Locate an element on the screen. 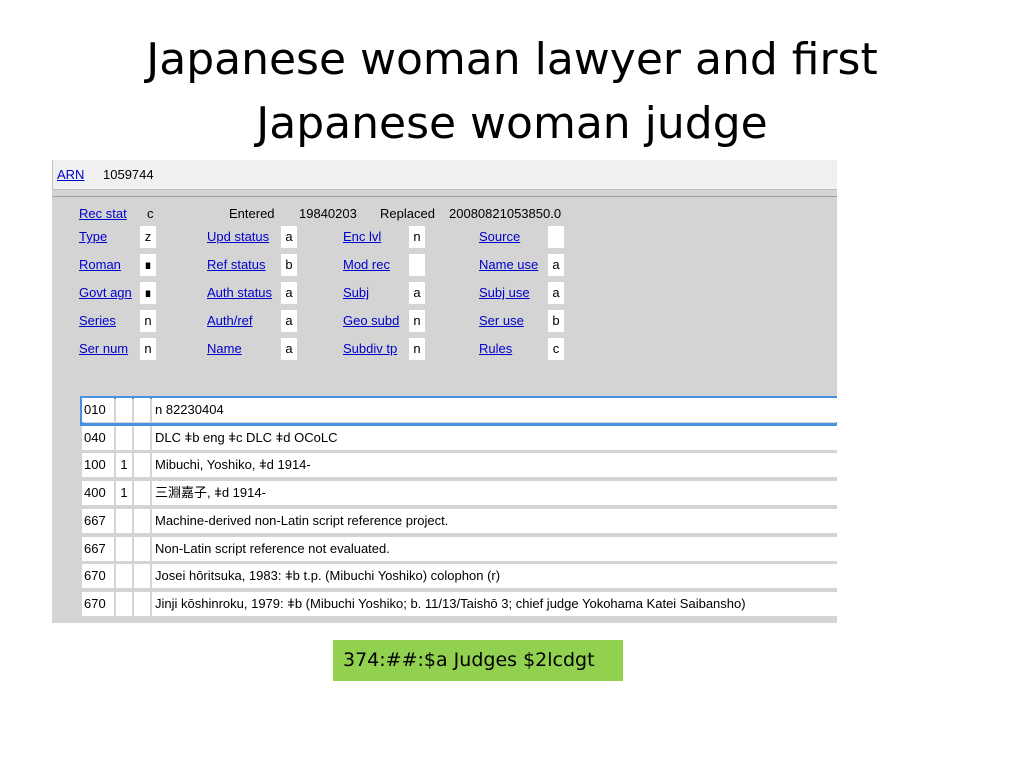  type-link: Type is located at coordinates (93, 236).